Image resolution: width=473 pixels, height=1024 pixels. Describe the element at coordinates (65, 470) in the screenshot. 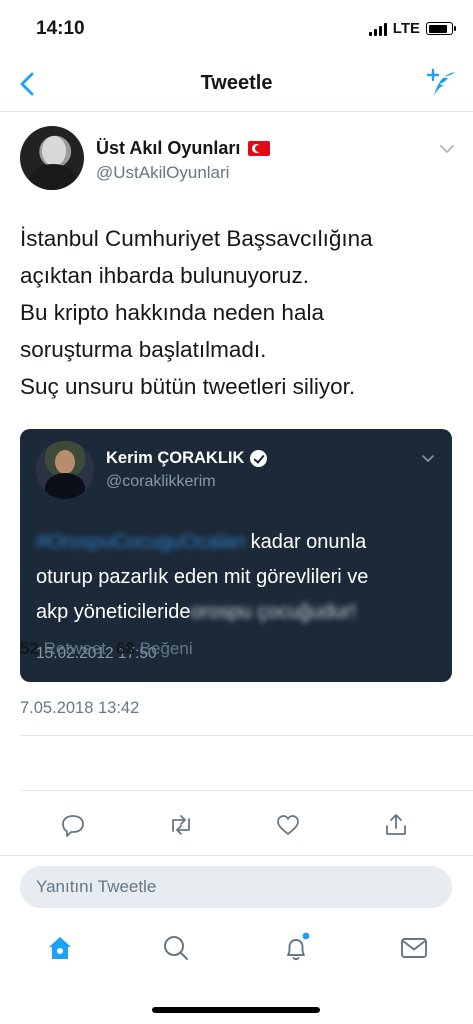

I see `quoted-avatar` at that location.